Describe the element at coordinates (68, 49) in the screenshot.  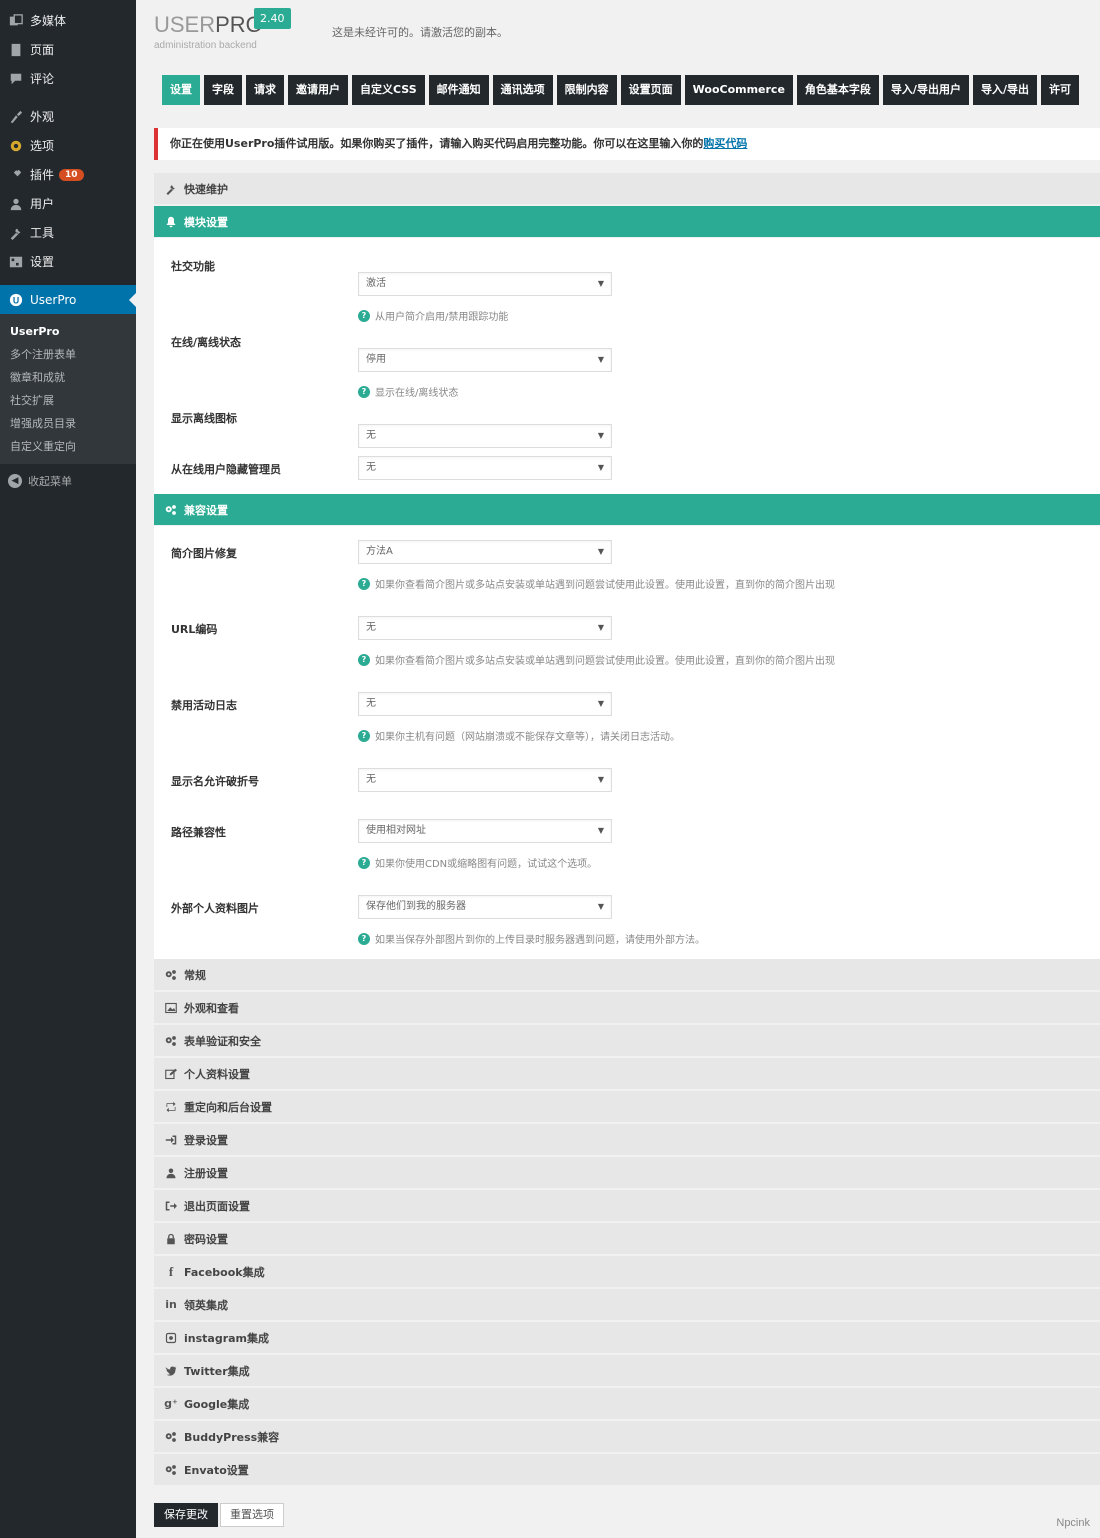
I see `sidebar-item-pages: 页面` at that location.